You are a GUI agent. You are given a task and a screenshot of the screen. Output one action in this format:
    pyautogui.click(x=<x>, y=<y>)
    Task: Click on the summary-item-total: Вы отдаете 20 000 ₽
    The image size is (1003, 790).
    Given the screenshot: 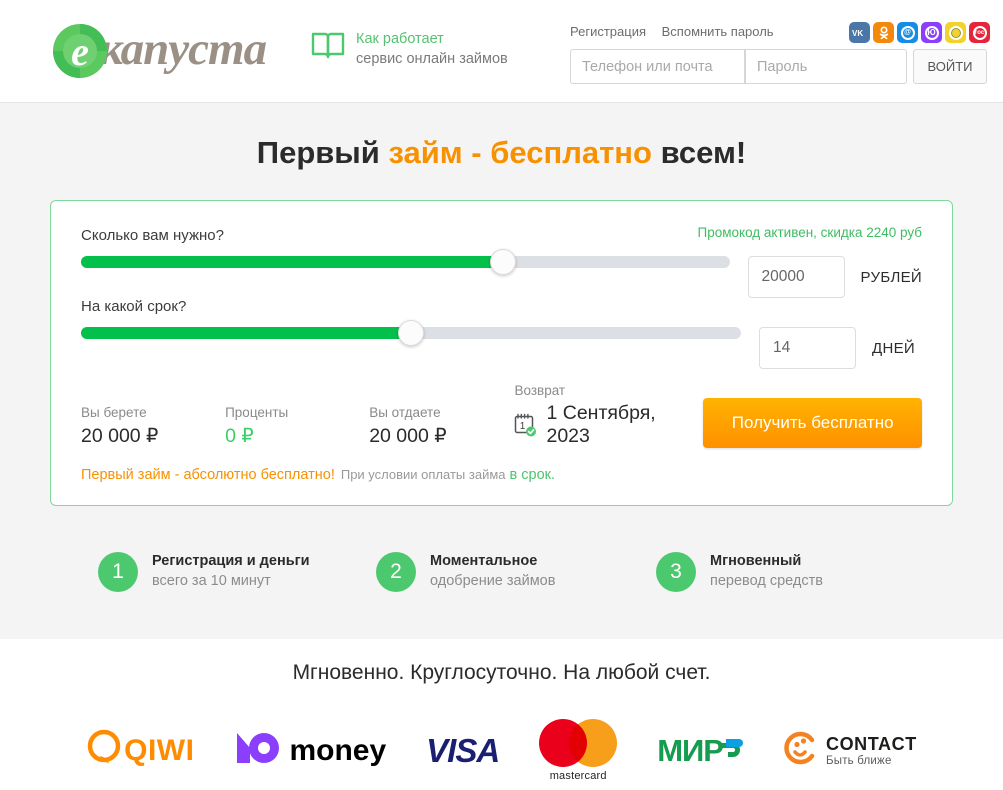 What is the action you would take?
    pyautogui.click(x=424, y=426)
    